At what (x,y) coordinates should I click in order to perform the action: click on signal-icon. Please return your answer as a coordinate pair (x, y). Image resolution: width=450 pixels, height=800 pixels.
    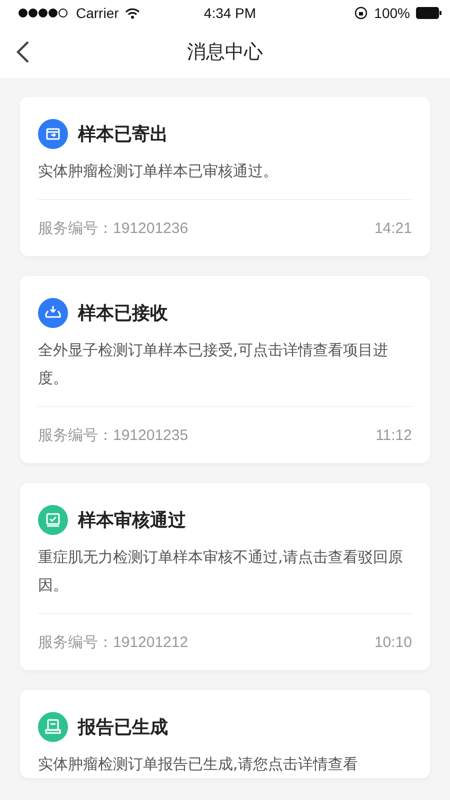
    Looking at the image, I should click on (44, 13).